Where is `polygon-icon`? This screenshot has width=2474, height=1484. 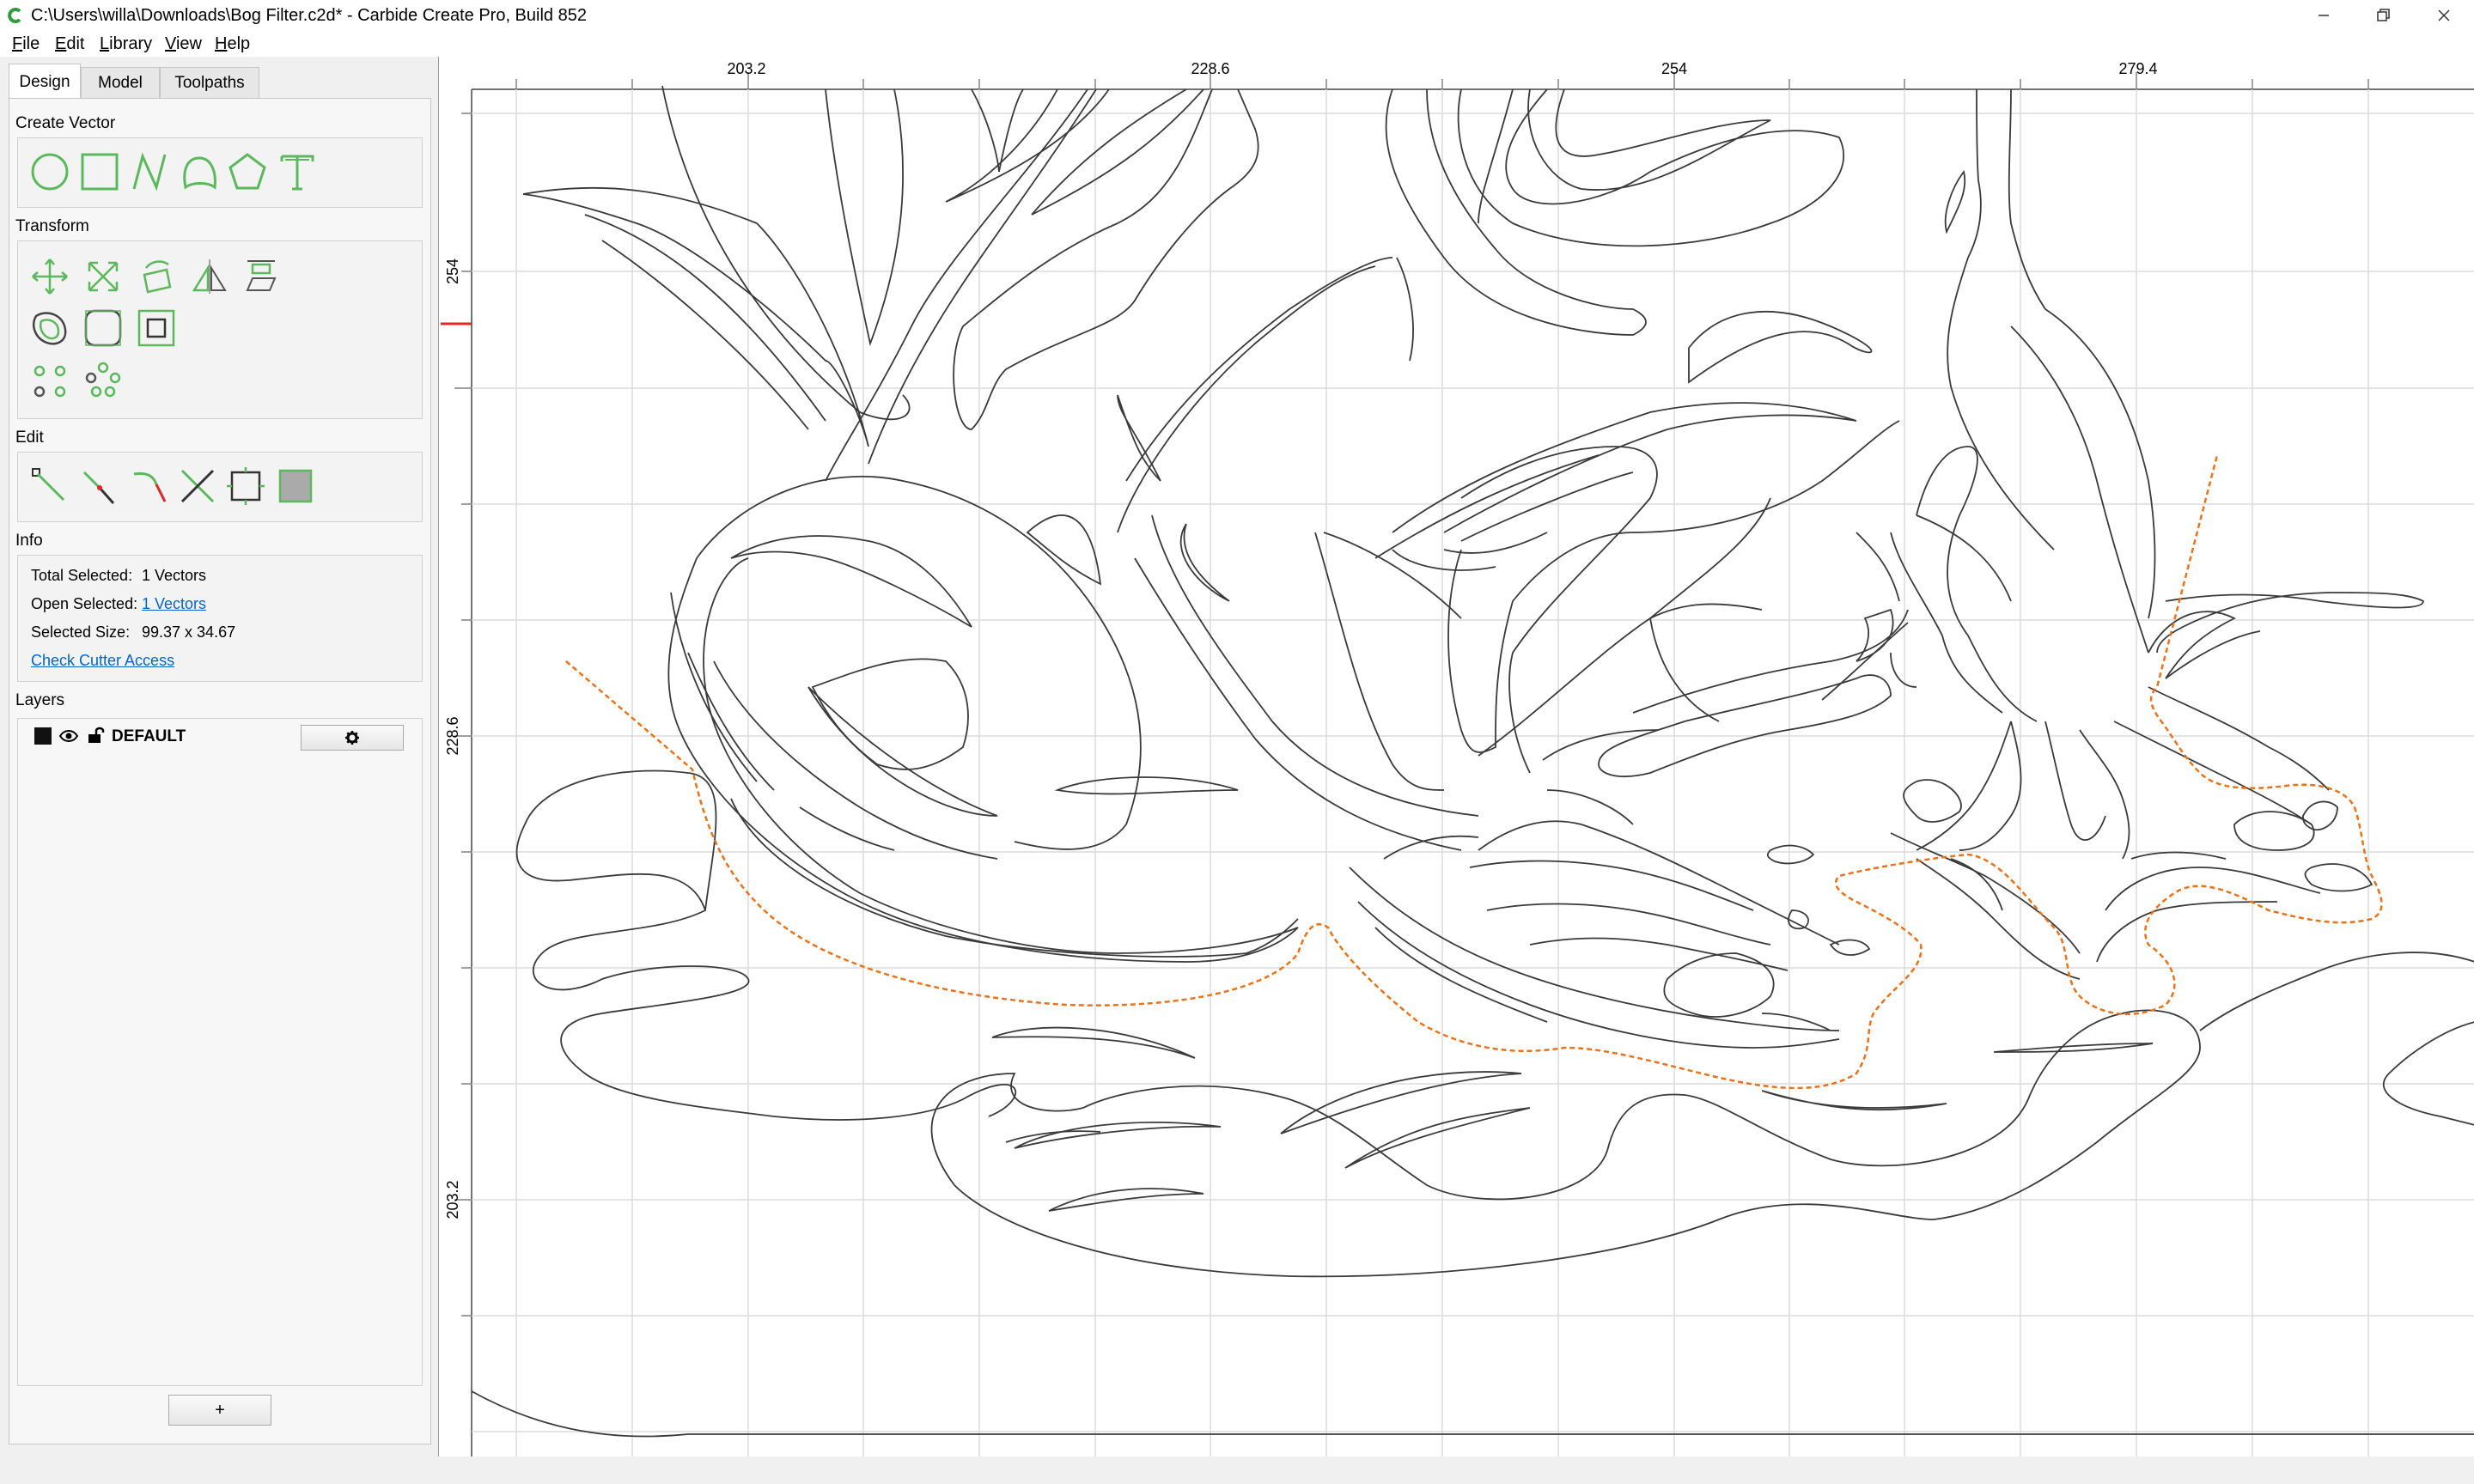
polygon-icon is located at coordinates (247, 171).